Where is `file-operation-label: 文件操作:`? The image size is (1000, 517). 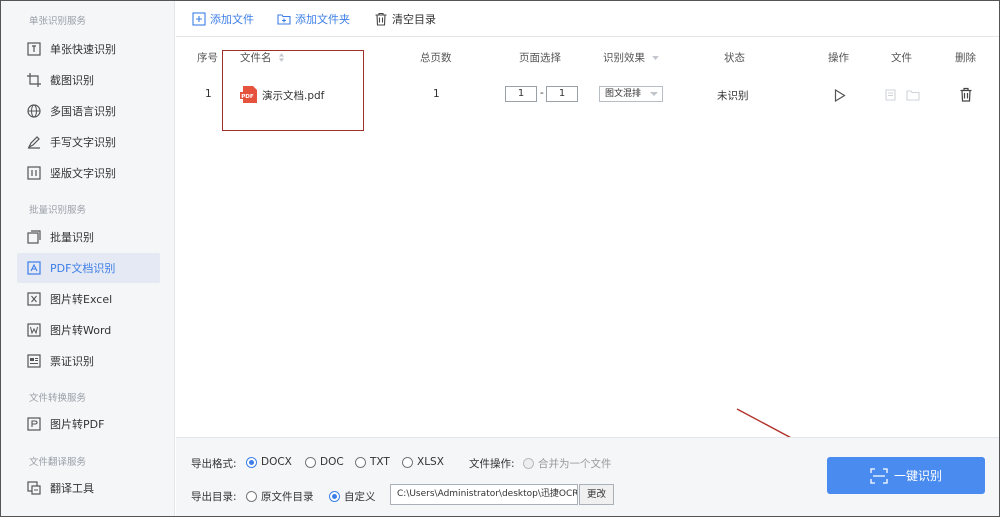 file-operation-label: 文件操作: is located at coordinates (492, 464).